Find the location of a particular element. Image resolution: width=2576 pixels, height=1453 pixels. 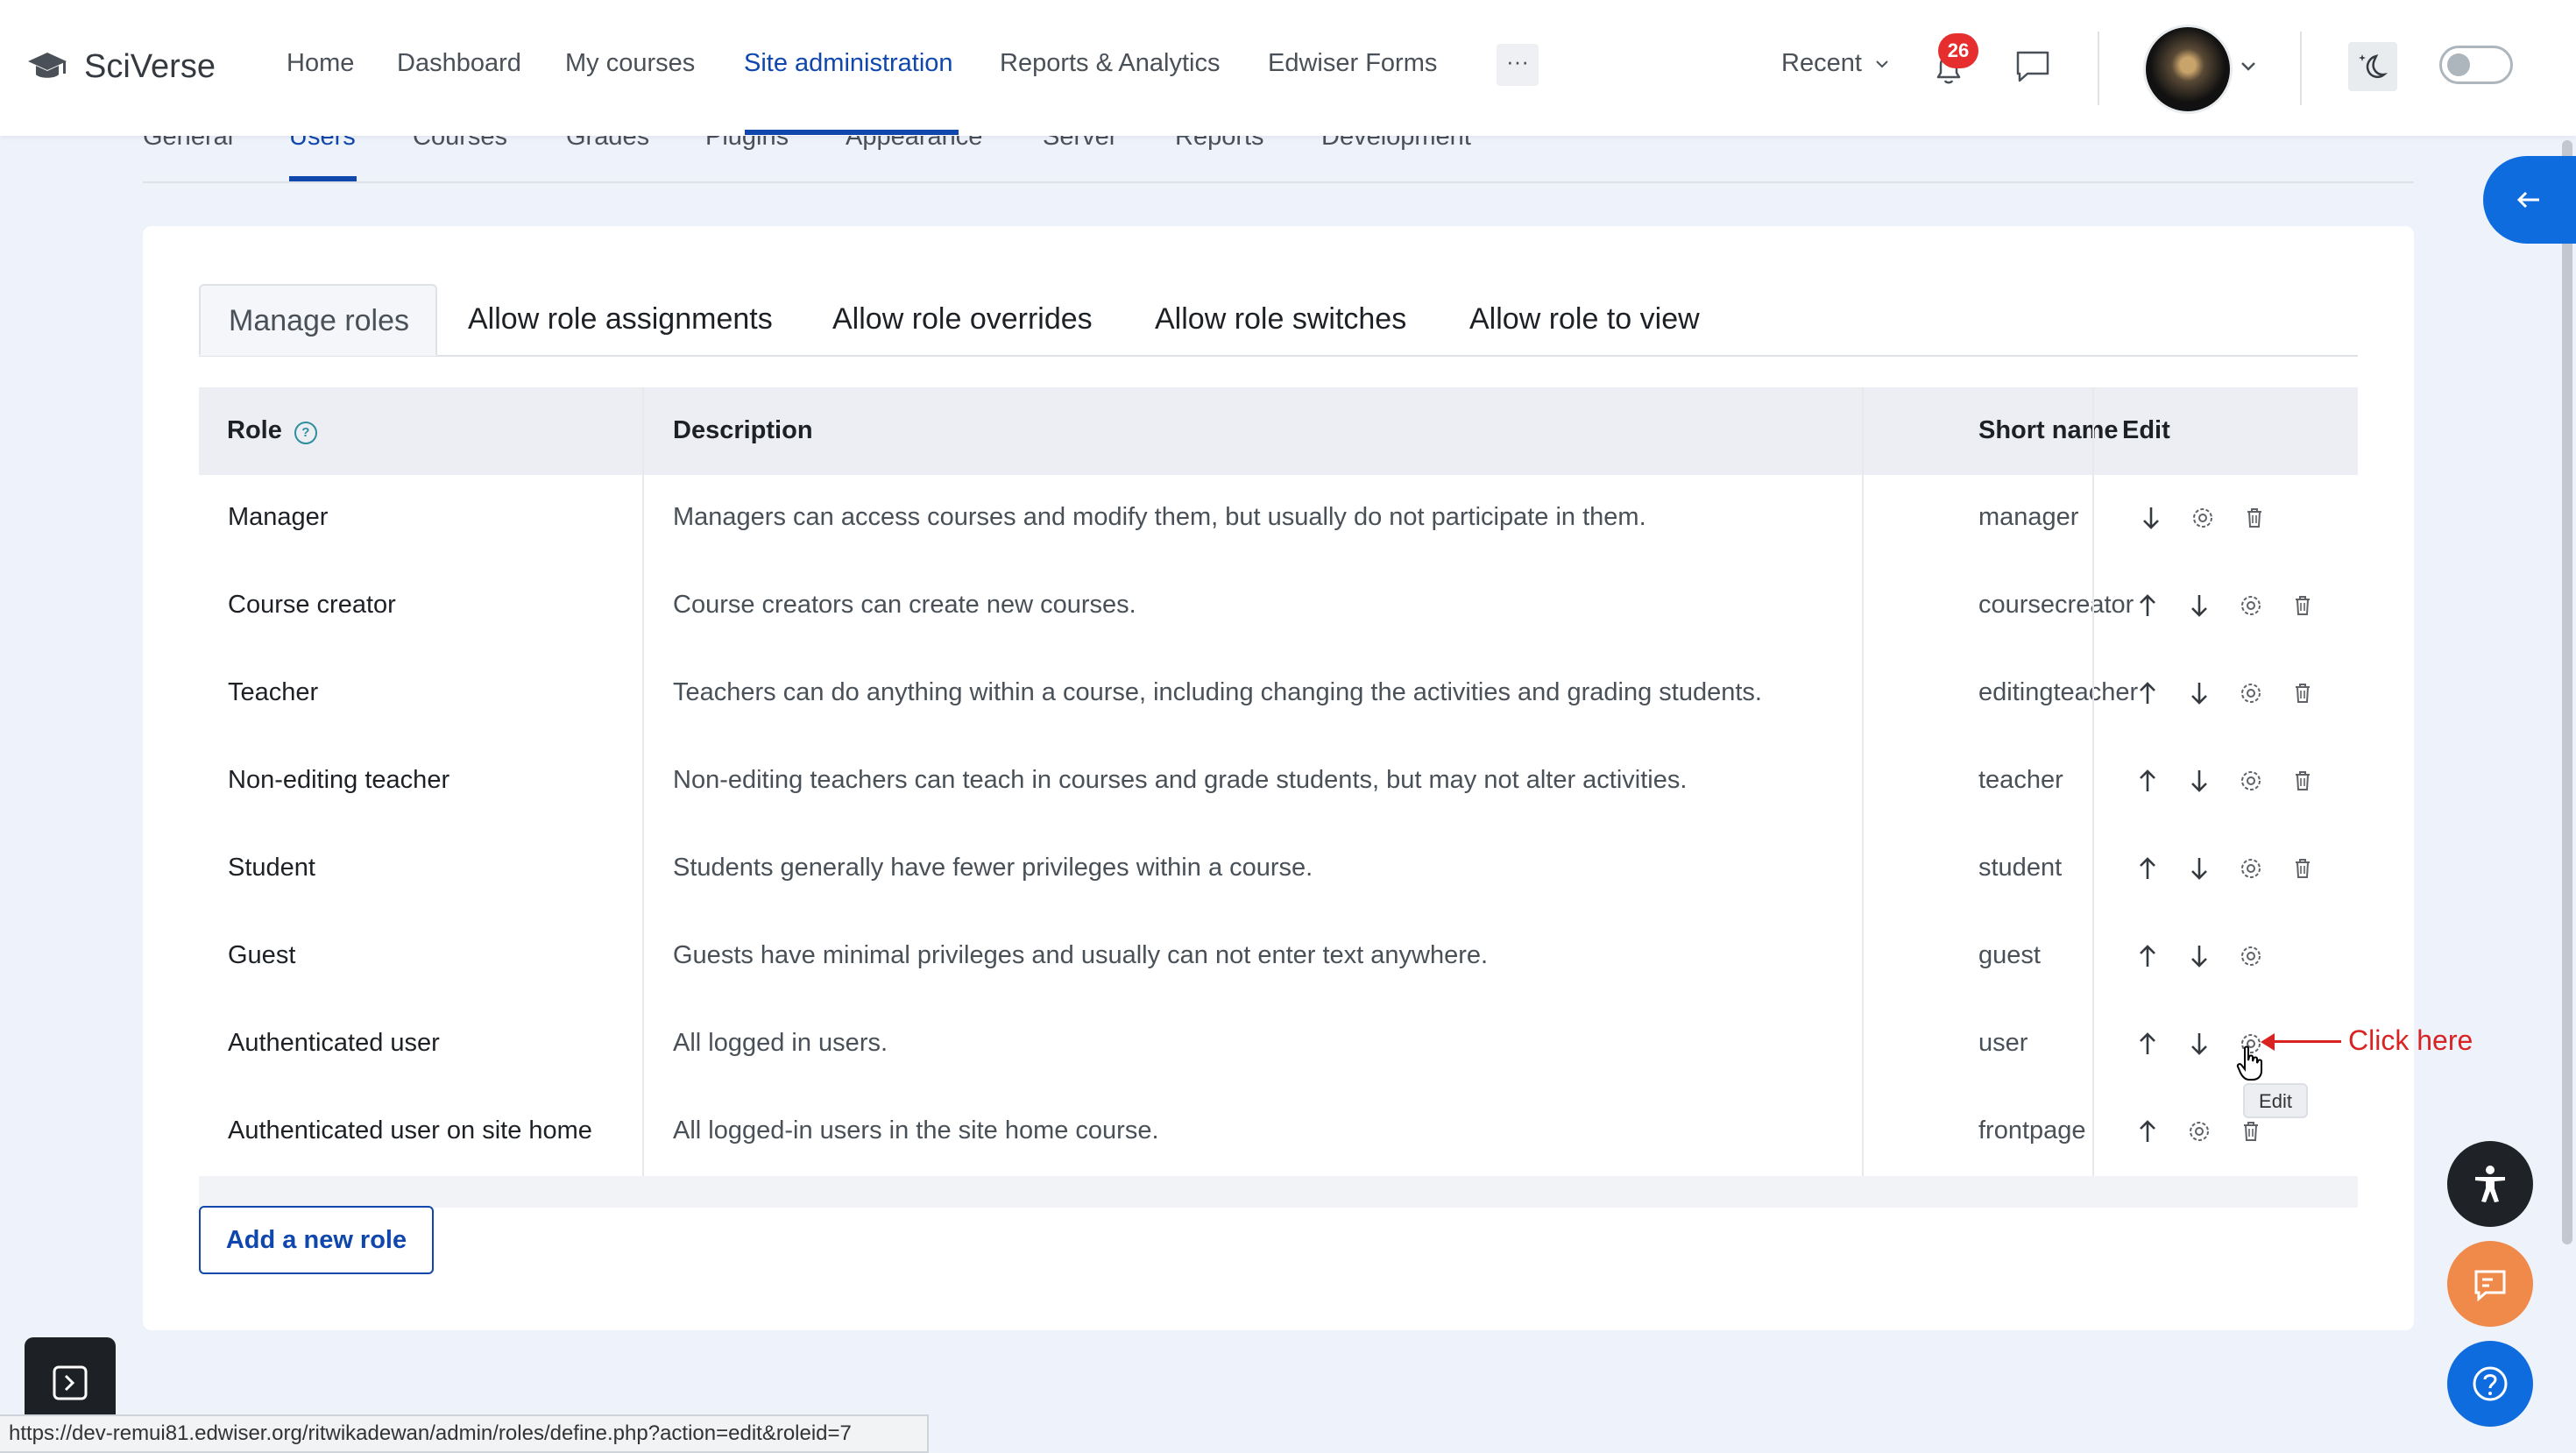

help-icon: ? is located at coordinates (305, 433).